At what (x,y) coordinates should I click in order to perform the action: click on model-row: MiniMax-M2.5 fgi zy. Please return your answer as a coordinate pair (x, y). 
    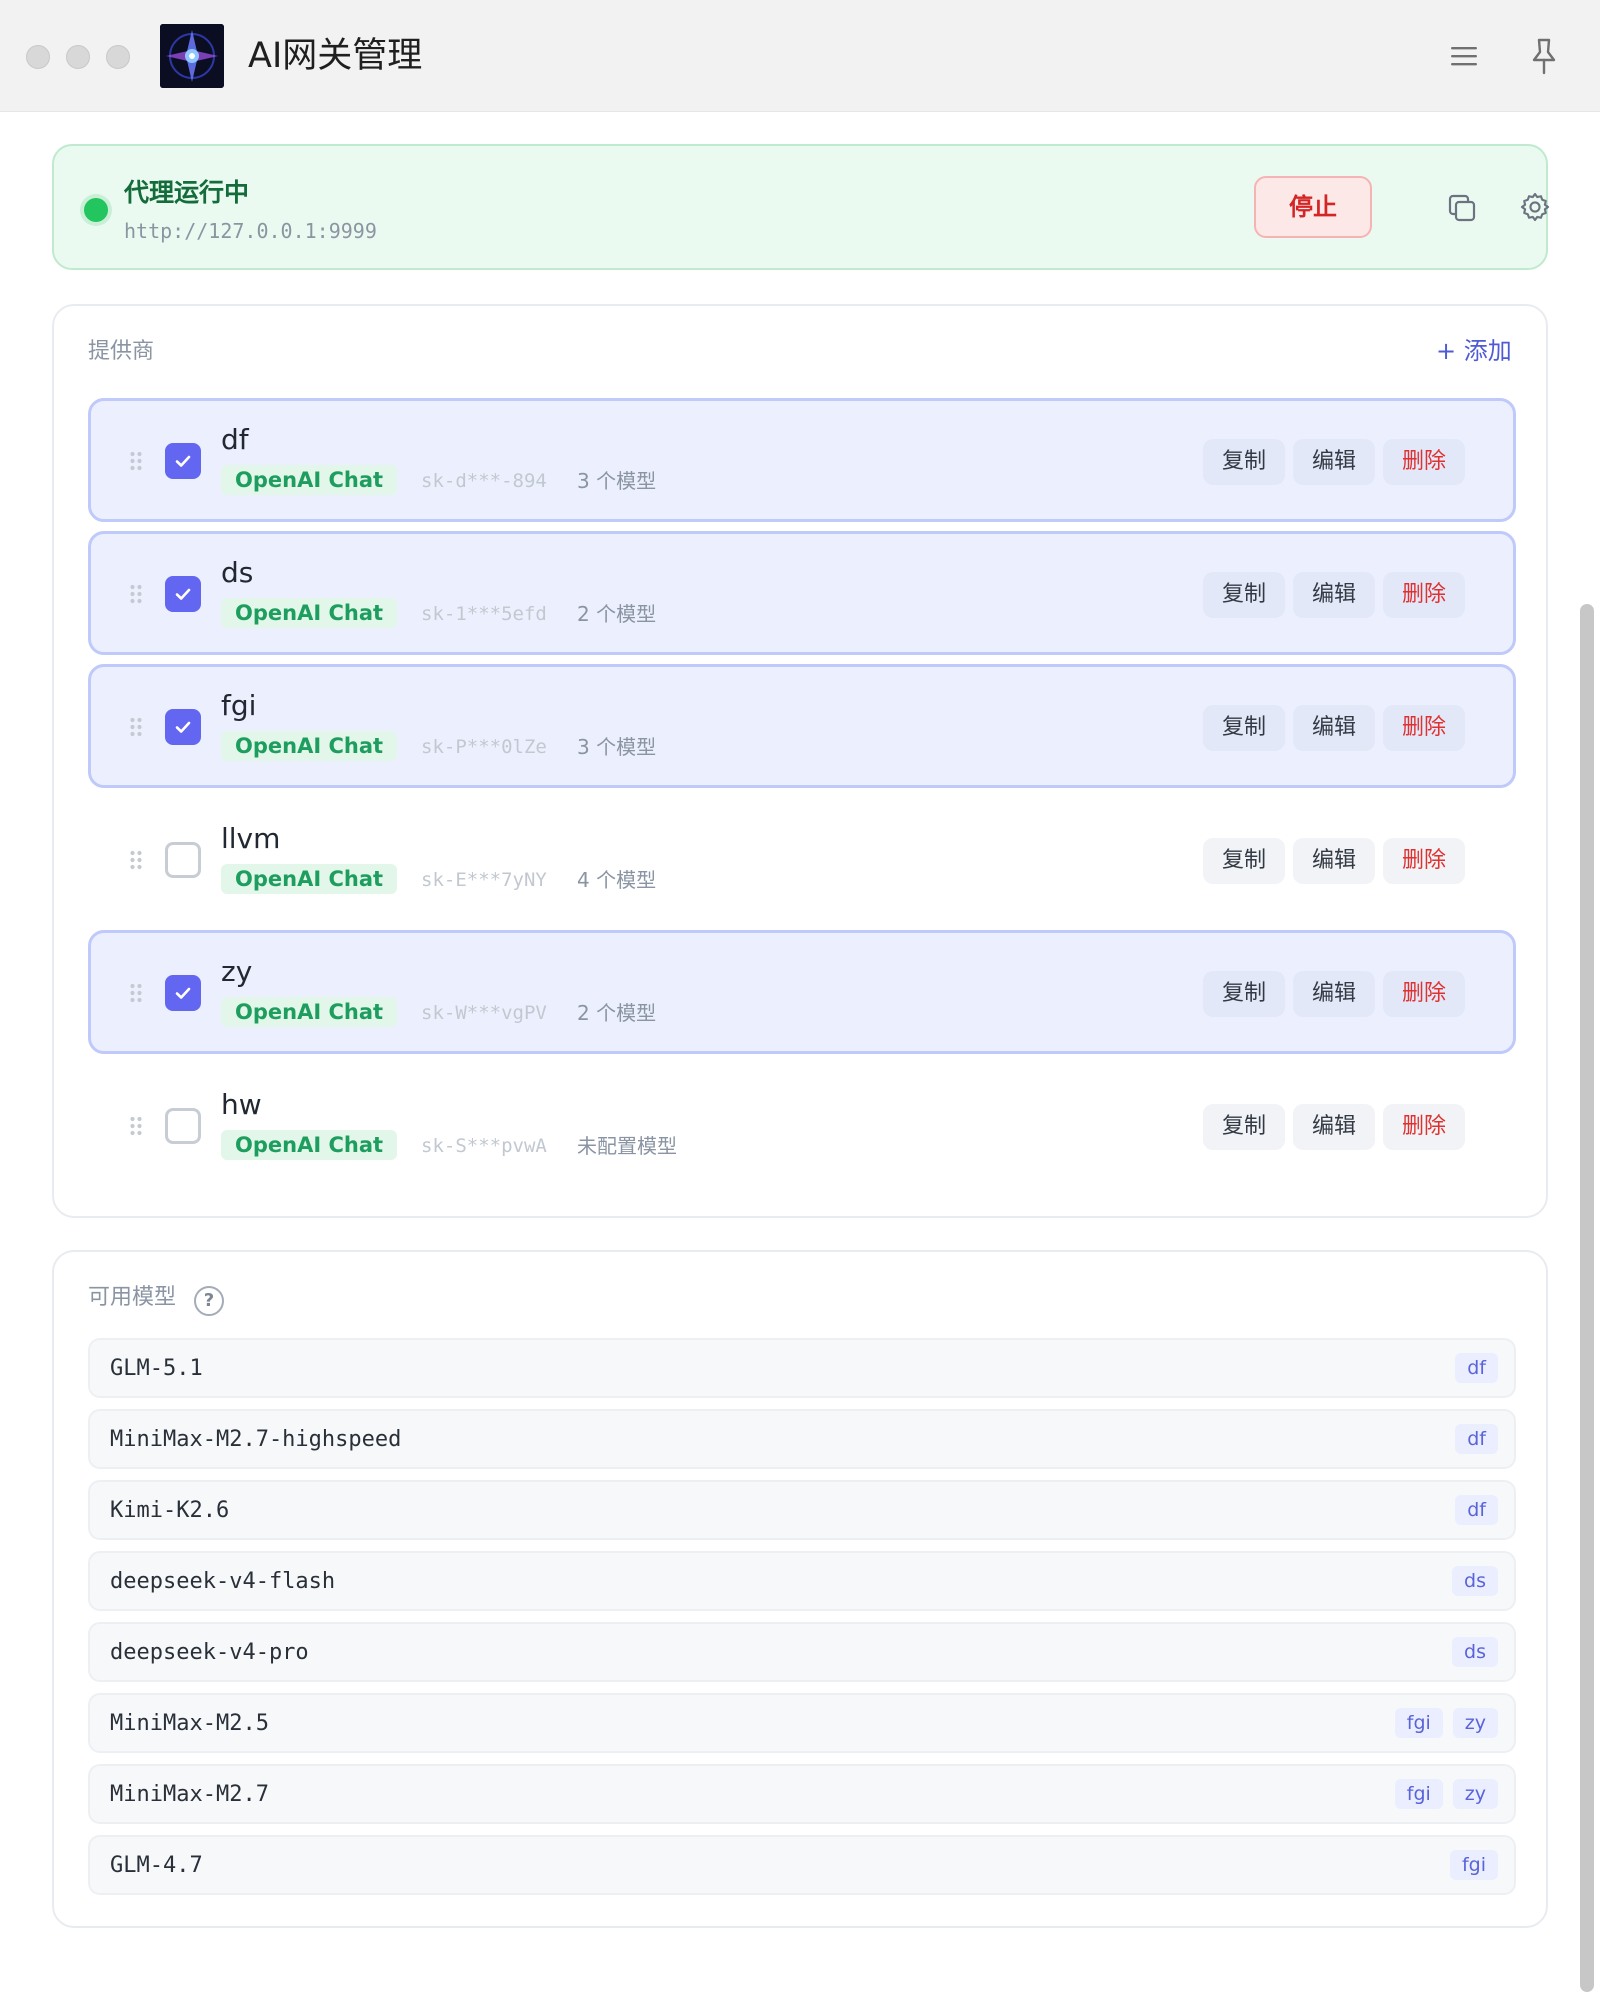
    Looking at the image, I should click on (802, 1723).